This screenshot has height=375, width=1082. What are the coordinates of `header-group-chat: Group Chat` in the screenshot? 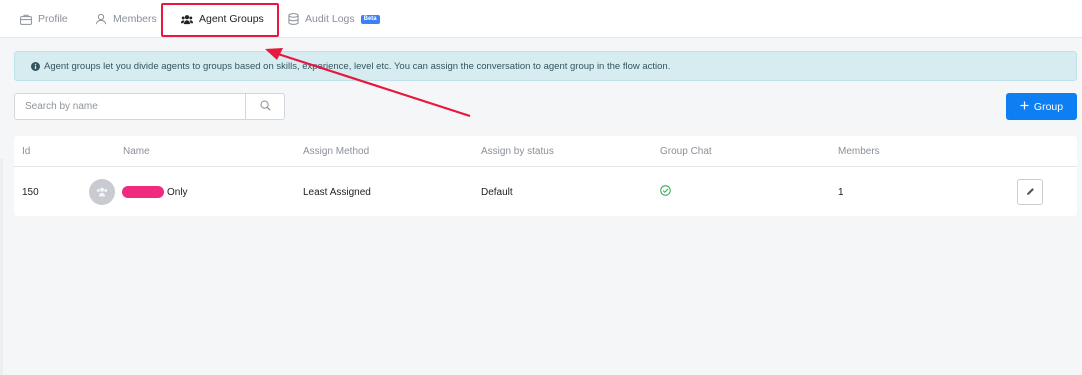 It's located at (686, 151).